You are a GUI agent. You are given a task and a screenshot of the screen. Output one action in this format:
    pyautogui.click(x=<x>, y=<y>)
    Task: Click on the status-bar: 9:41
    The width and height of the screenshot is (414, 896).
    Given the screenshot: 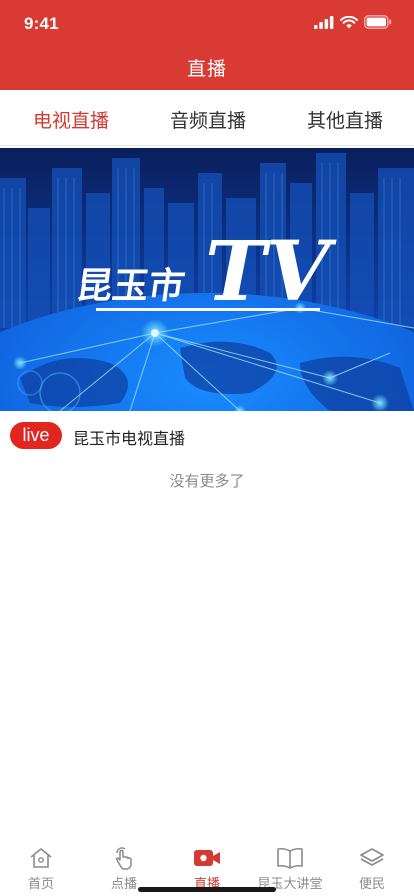 What is the action you would take?
    pyautogui.click(x=207, y=23)
    